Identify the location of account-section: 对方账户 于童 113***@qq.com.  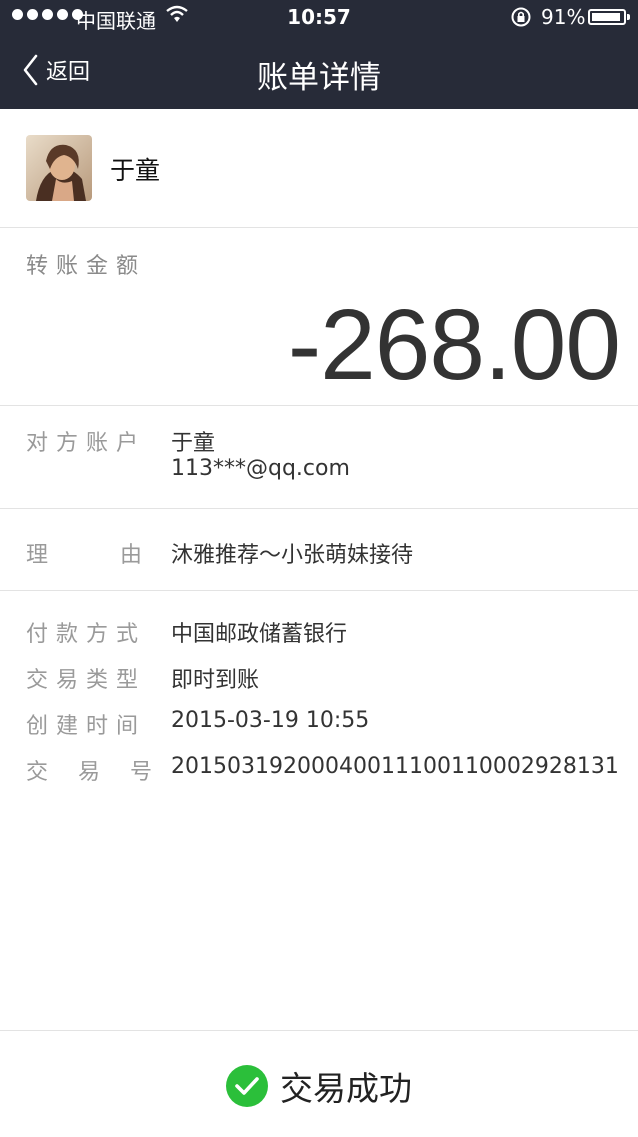
(319, 457).